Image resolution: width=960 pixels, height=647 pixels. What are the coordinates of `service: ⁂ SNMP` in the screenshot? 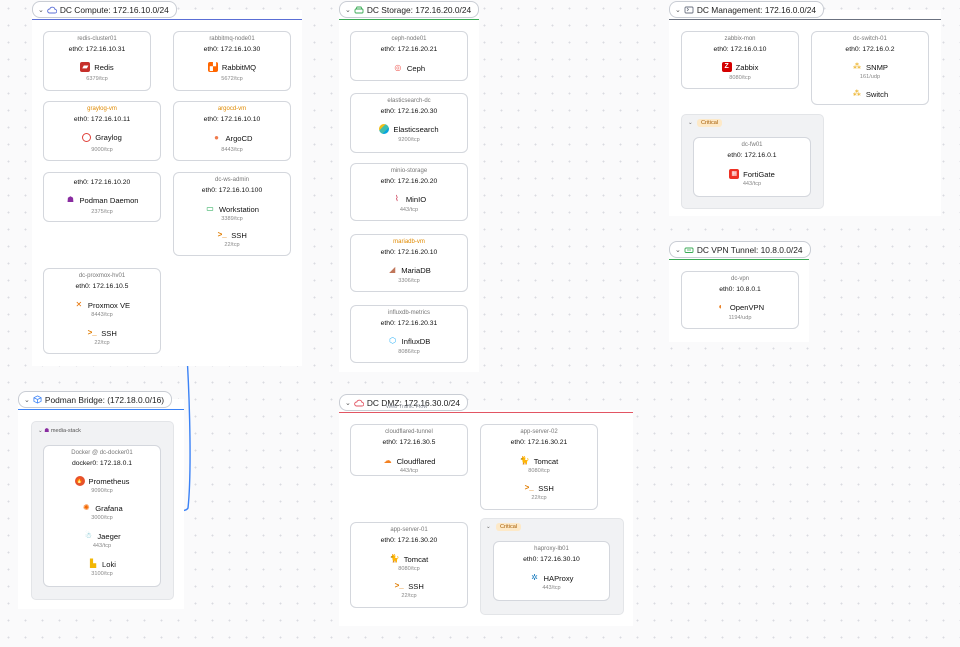 It's located at (870, 67).